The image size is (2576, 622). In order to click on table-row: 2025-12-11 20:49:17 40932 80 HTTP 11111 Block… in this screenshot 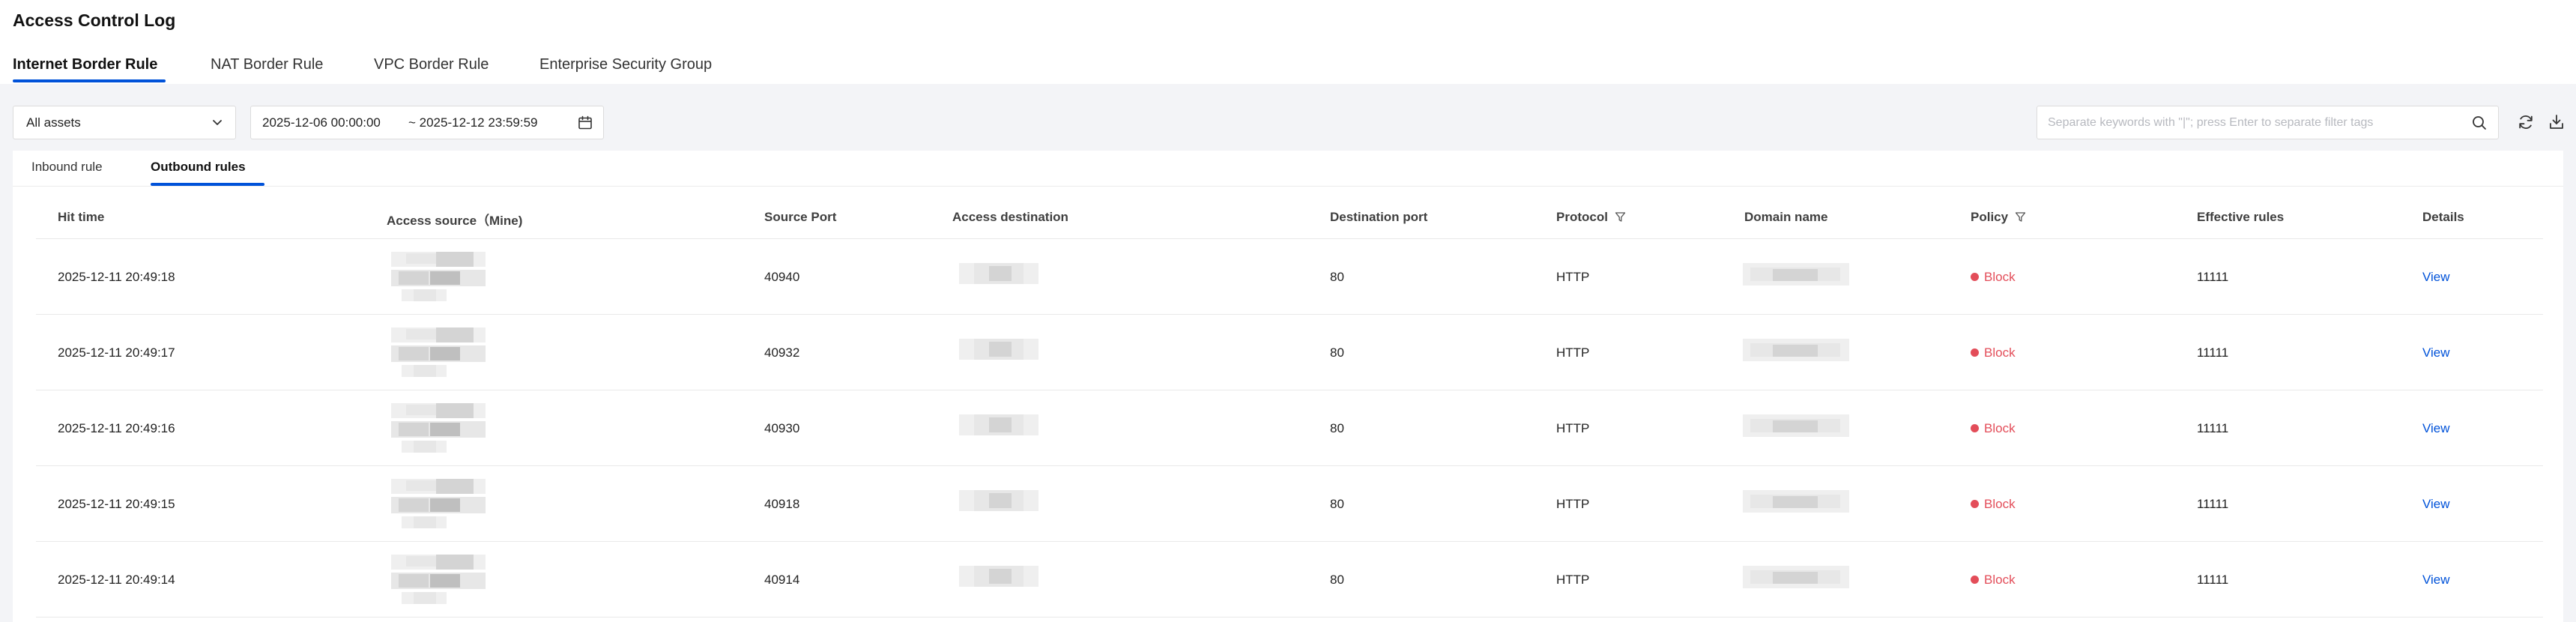, I will do `click(1289, 353)`.